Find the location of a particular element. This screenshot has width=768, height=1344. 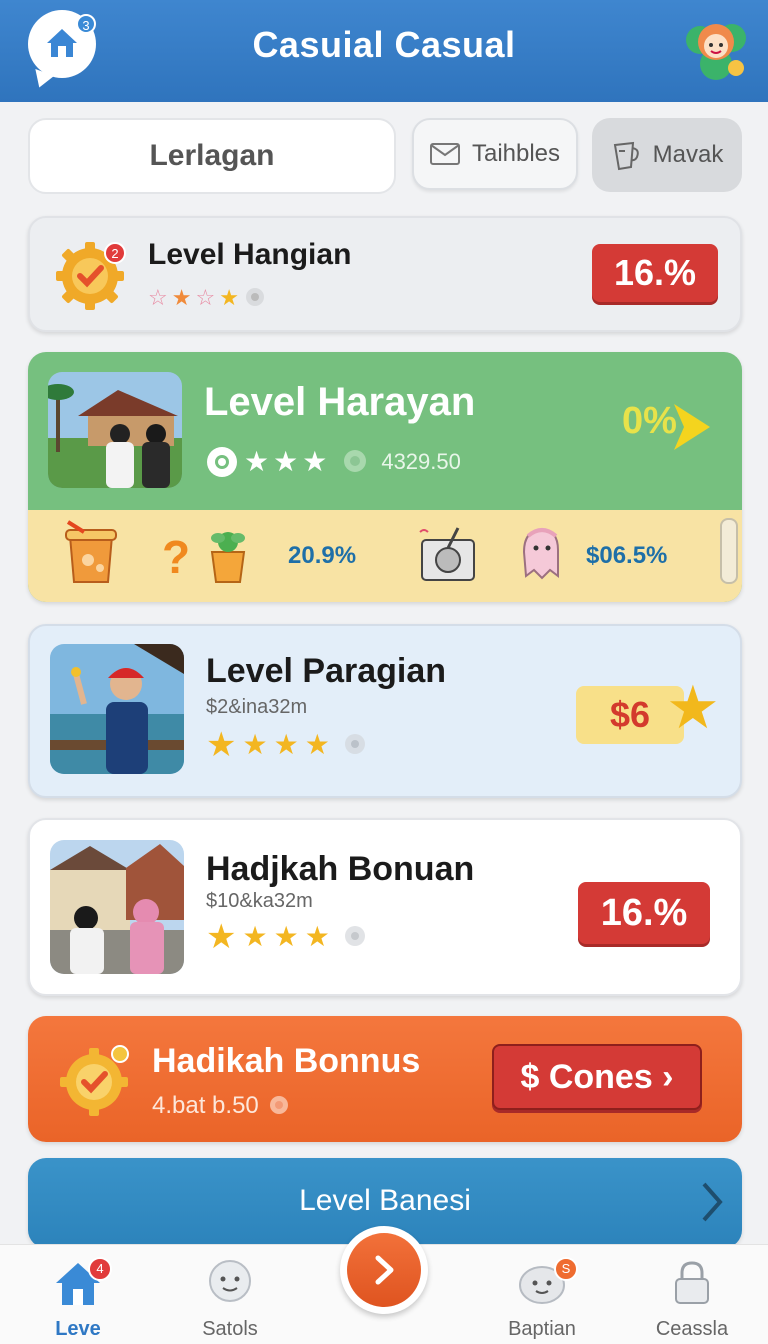

card-title: Hadikah Bonnus is located at coordinates (286, 1061).